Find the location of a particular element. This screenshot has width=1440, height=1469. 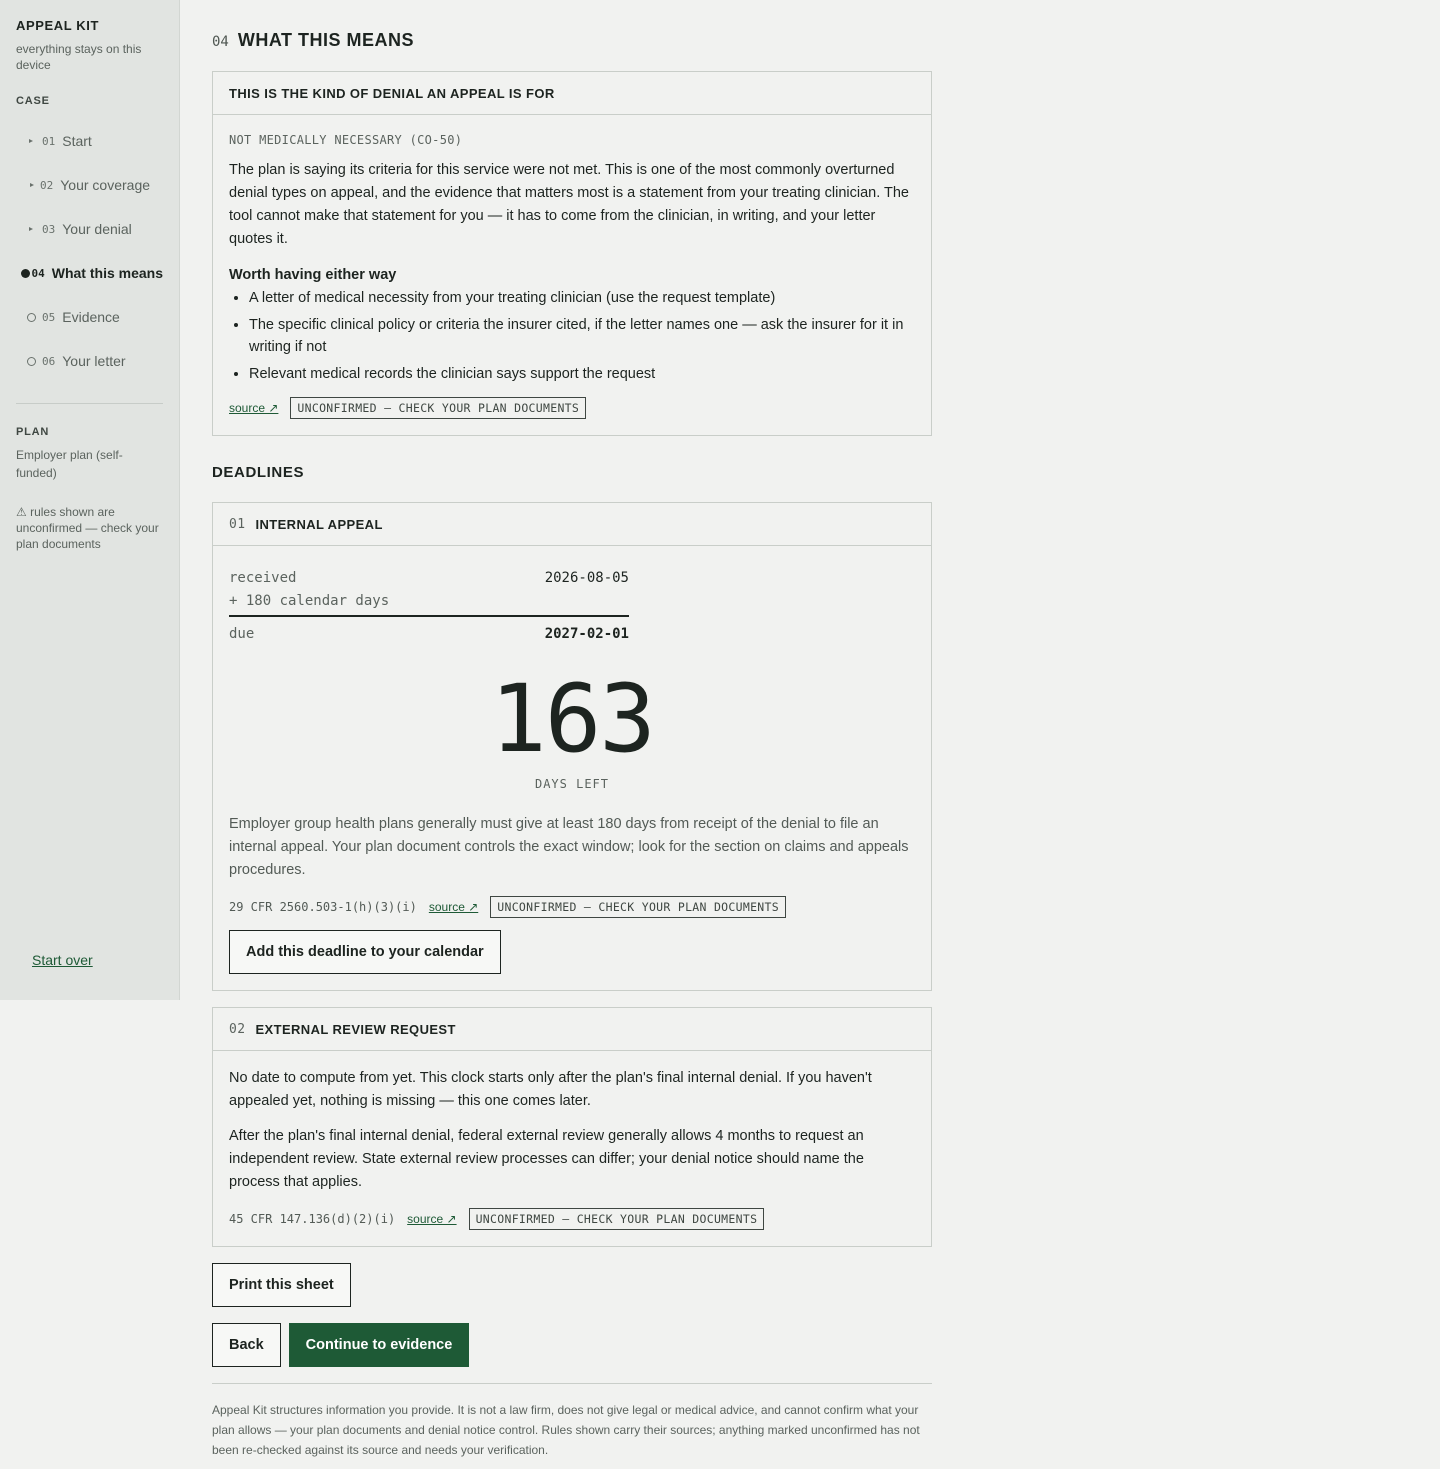

denial-code: NOT MEDICALLY NECESSARY (CO-50) is located at coordinates (346, 140).